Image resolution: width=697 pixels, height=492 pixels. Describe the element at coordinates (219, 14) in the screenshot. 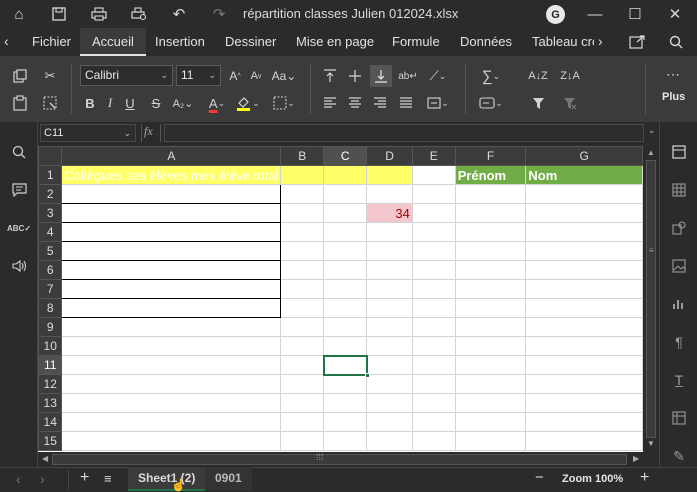

I see `redo-icon: ↷` at that location.